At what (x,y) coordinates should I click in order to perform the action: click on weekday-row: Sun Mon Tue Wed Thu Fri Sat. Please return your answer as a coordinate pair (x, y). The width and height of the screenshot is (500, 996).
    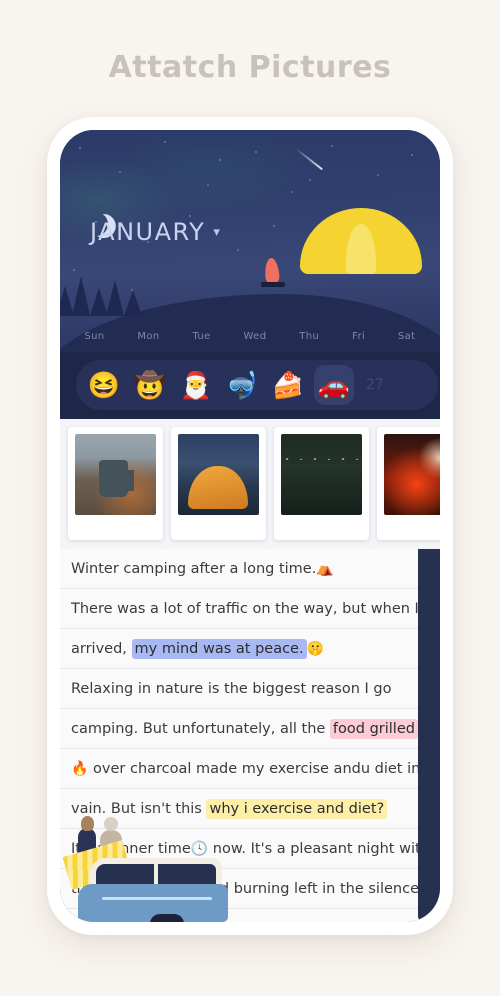
    Looking at the image, I should click on (250, 336).